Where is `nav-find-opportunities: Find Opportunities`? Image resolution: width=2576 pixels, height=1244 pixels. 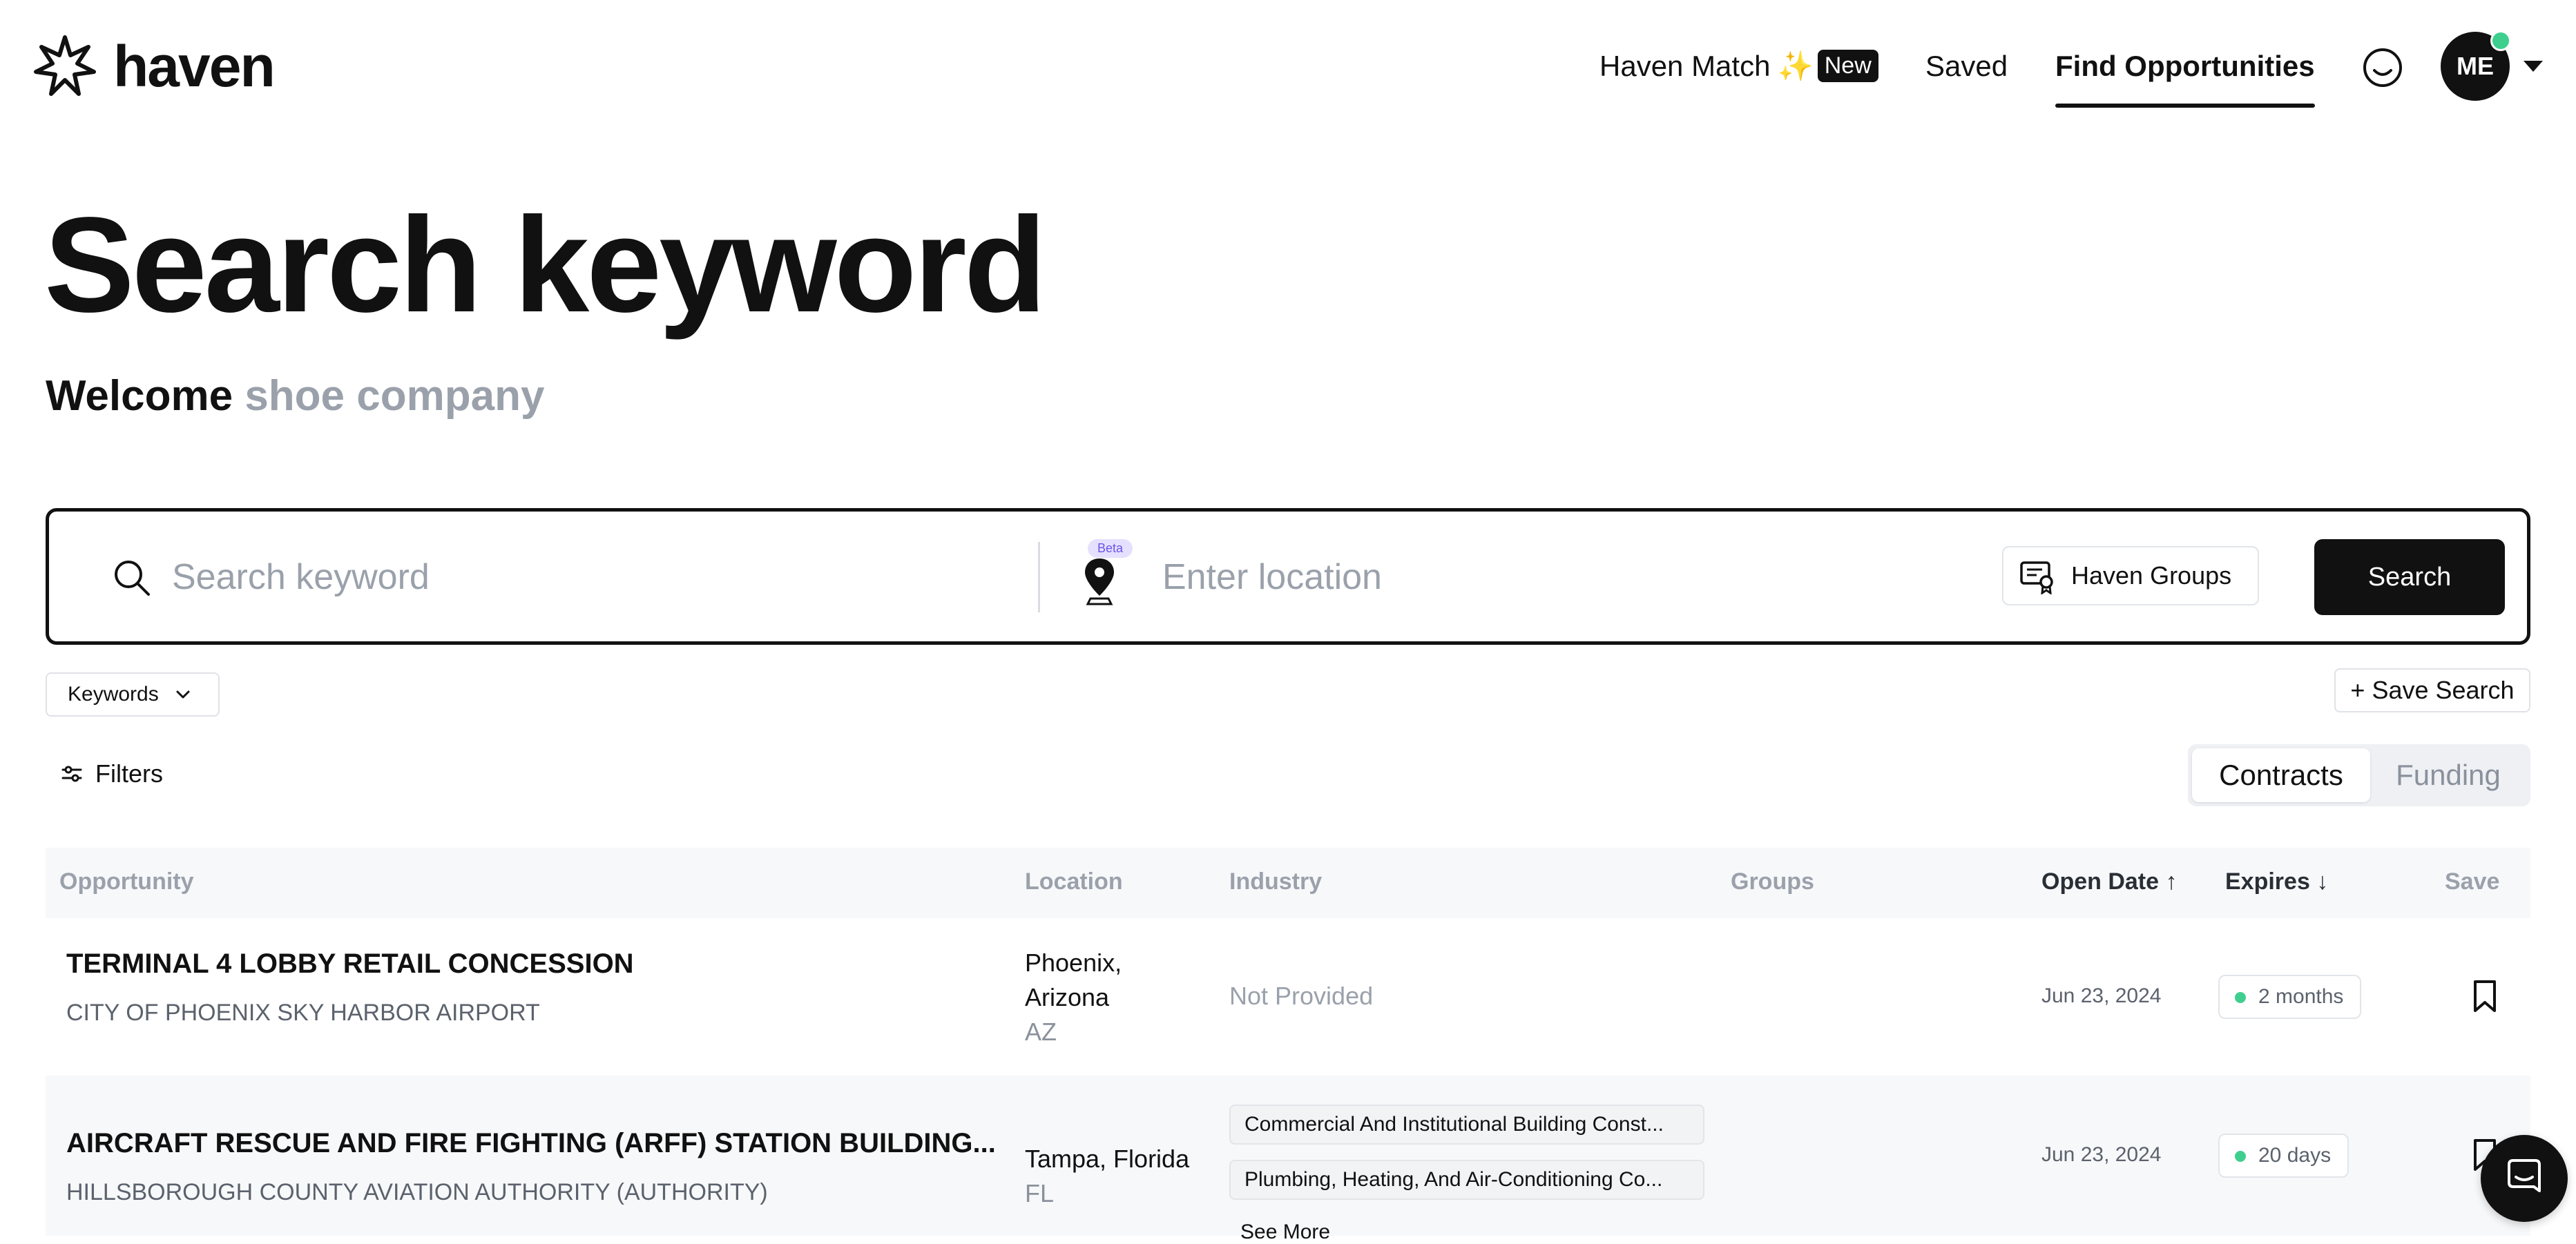
nav-find-opportunities: Find Opportunities is located at coordinates (2185, 79).